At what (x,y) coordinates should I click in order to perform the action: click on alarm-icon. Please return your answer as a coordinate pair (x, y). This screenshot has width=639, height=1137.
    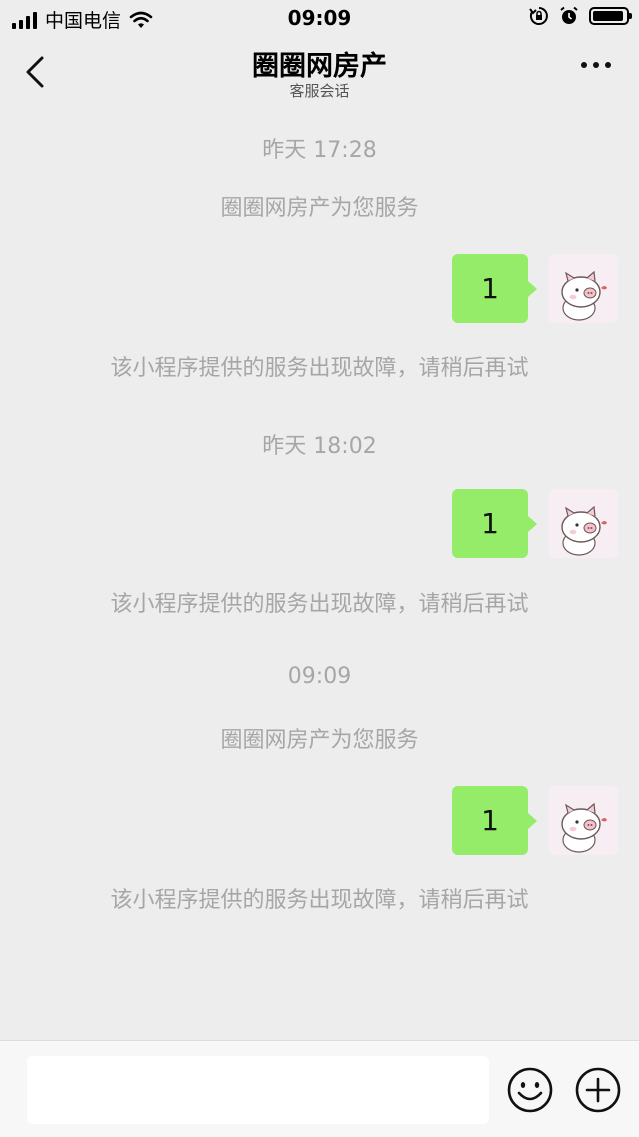
    Looking at the image, I should click on (569, 15).